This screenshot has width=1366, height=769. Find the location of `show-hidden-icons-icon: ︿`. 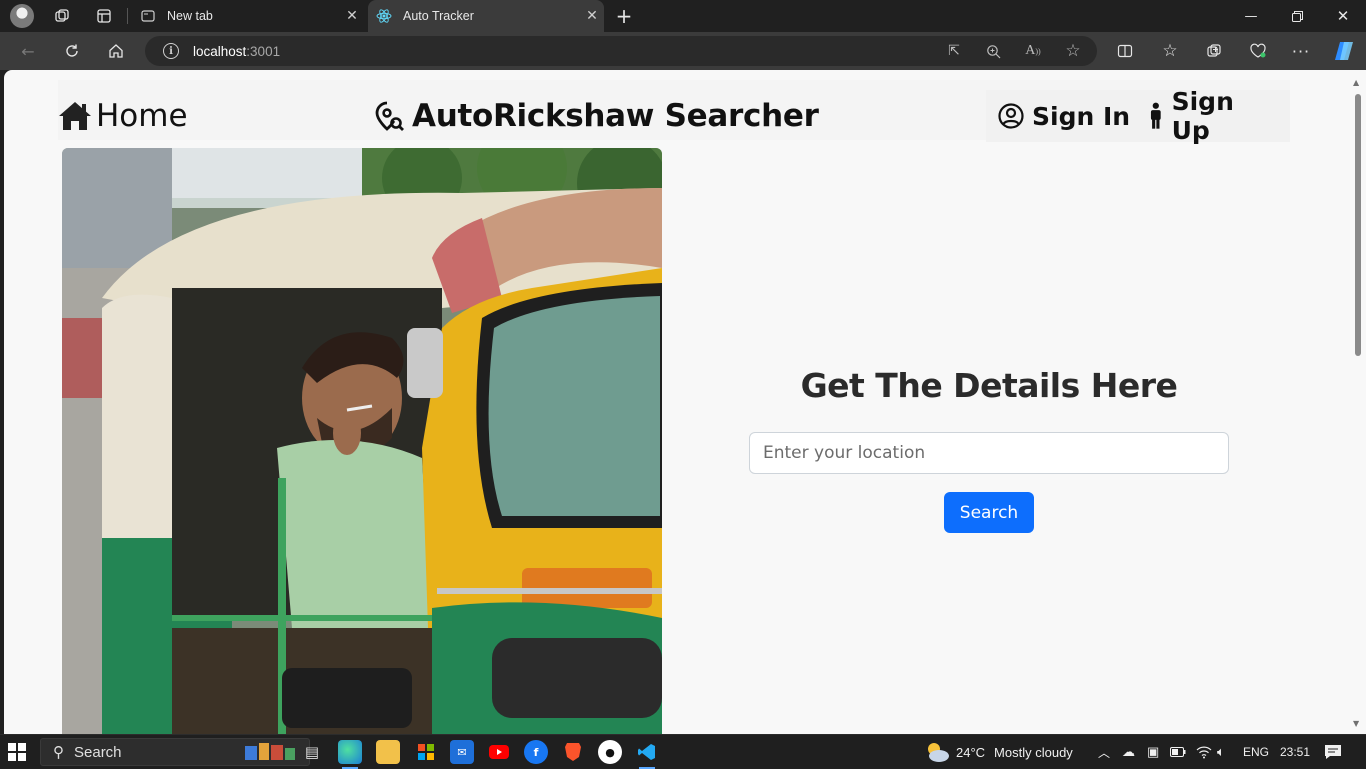

show-hidden-icons-icon: ︿ is located at coordinates (1104, 752).